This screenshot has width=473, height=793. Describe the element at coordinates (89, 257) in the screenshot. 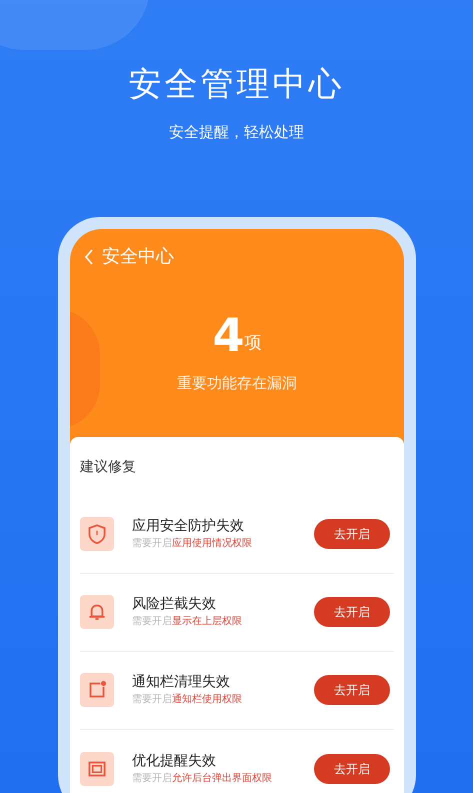

I see `back-icon` at that location.